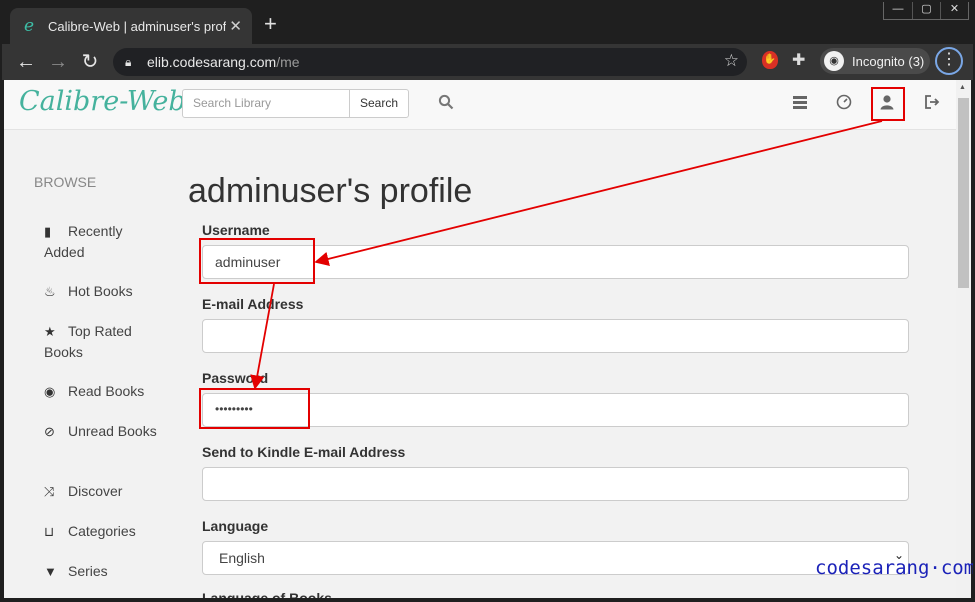 This screenshot has width=975, height=602. Describe the element at coordinates (49, 491) in the screenshot. I see `shuffle-icon: ⤨` at that location.